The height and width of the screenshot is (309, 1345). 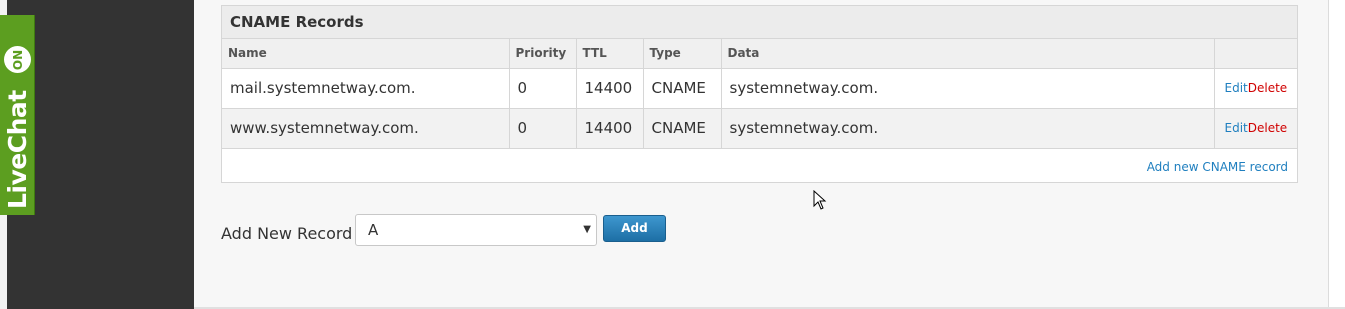 I want to click on left-sidebar, so click(x=100, y=154).